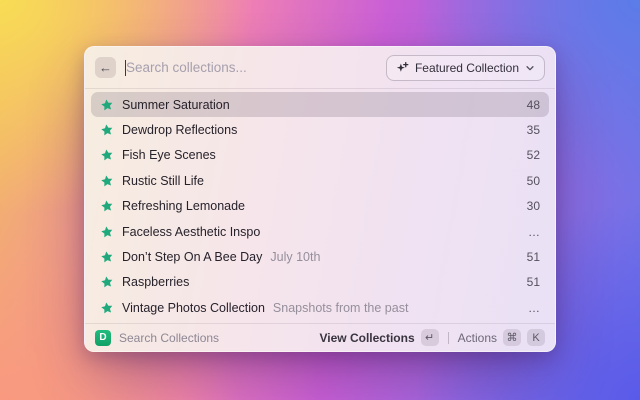  Describe the element at coordinates (193, 307) in the screenshot. I see `item-title: Vintage Photos Collection` at that location.